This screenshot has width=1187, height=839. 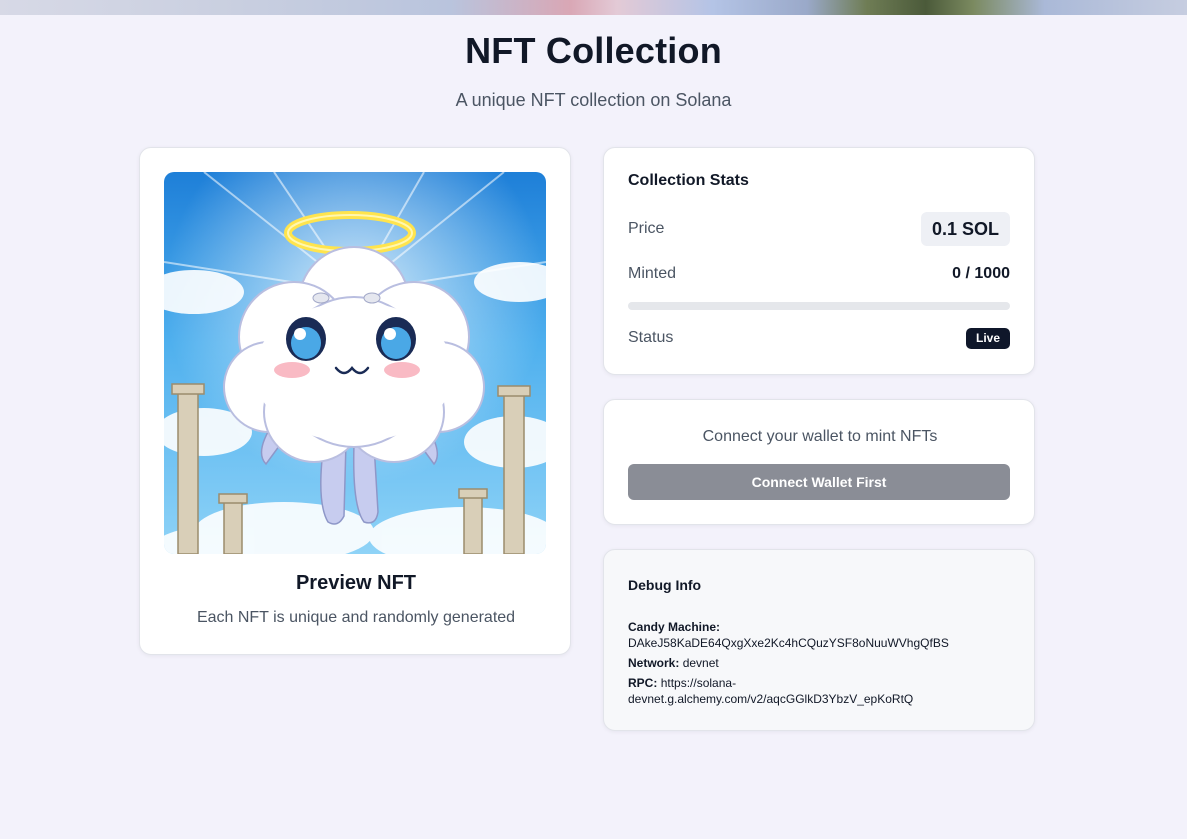 What do you see at coordinates (987, 338) in the screenshot?
I see `status-badge: Live` at bounding box center [987, 338].